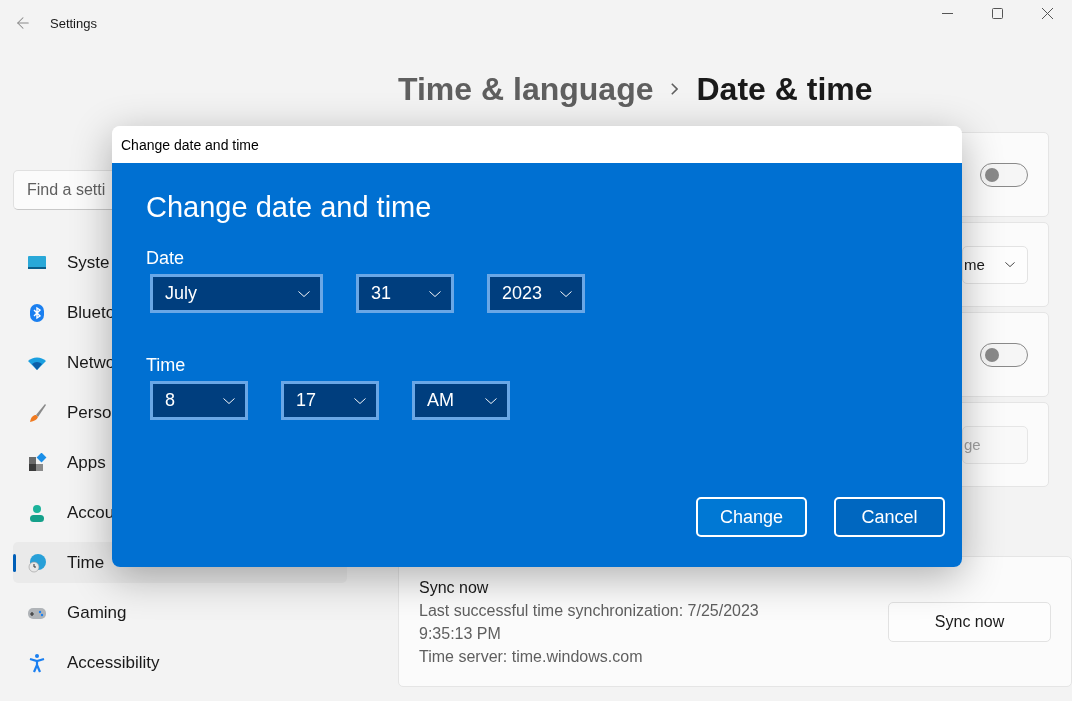 Image resolution: width=1072 pixels, height=701 pixels. What do you see at coordinates (531, 656) in the screenshot?
I see `sync-detail: Time server: time.windows.com` at bounding box center [531, 656].